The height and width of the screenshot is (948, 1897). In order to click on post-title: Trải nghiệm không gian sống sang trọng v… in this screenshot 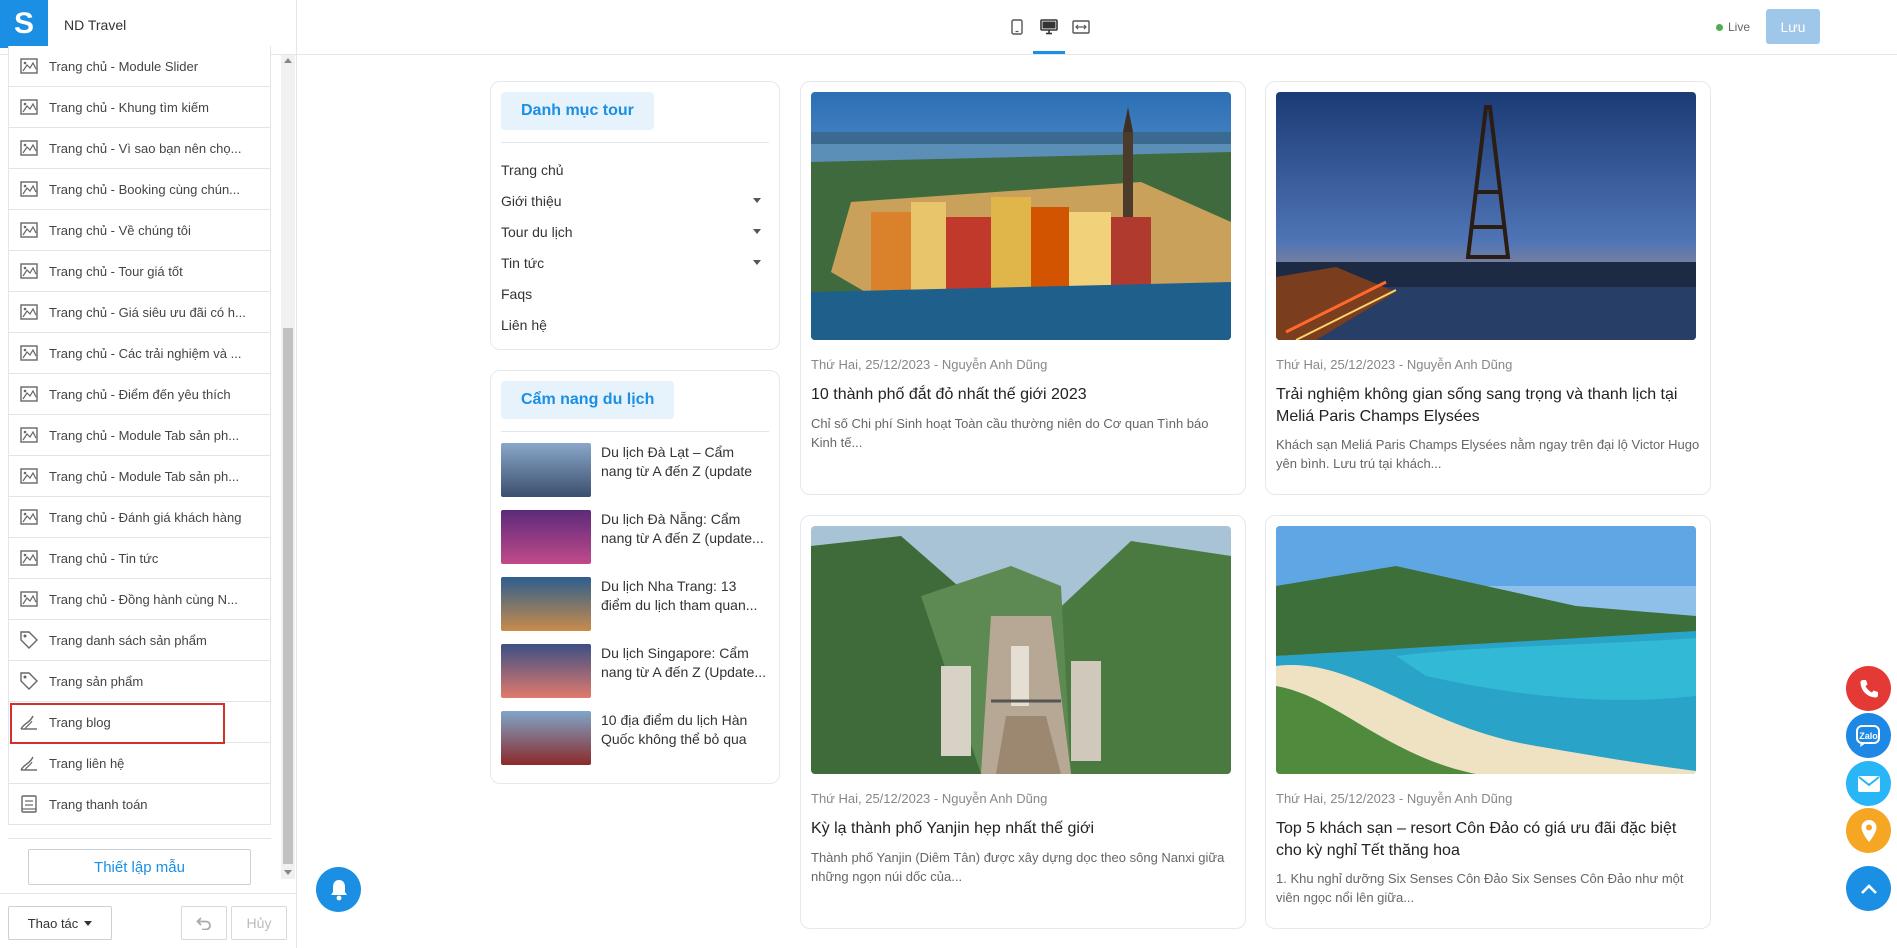, I will do `click(1488, 406)`.